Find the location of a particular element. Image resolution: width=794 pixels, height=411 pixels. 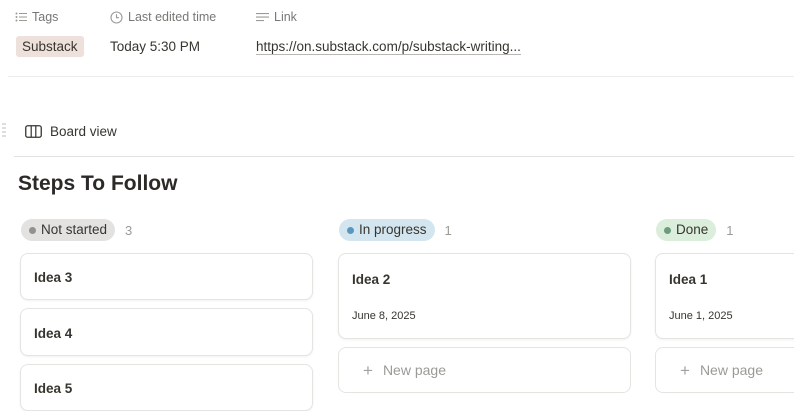

card-date: June 8, 2025 is located at coordinates (384, 316).